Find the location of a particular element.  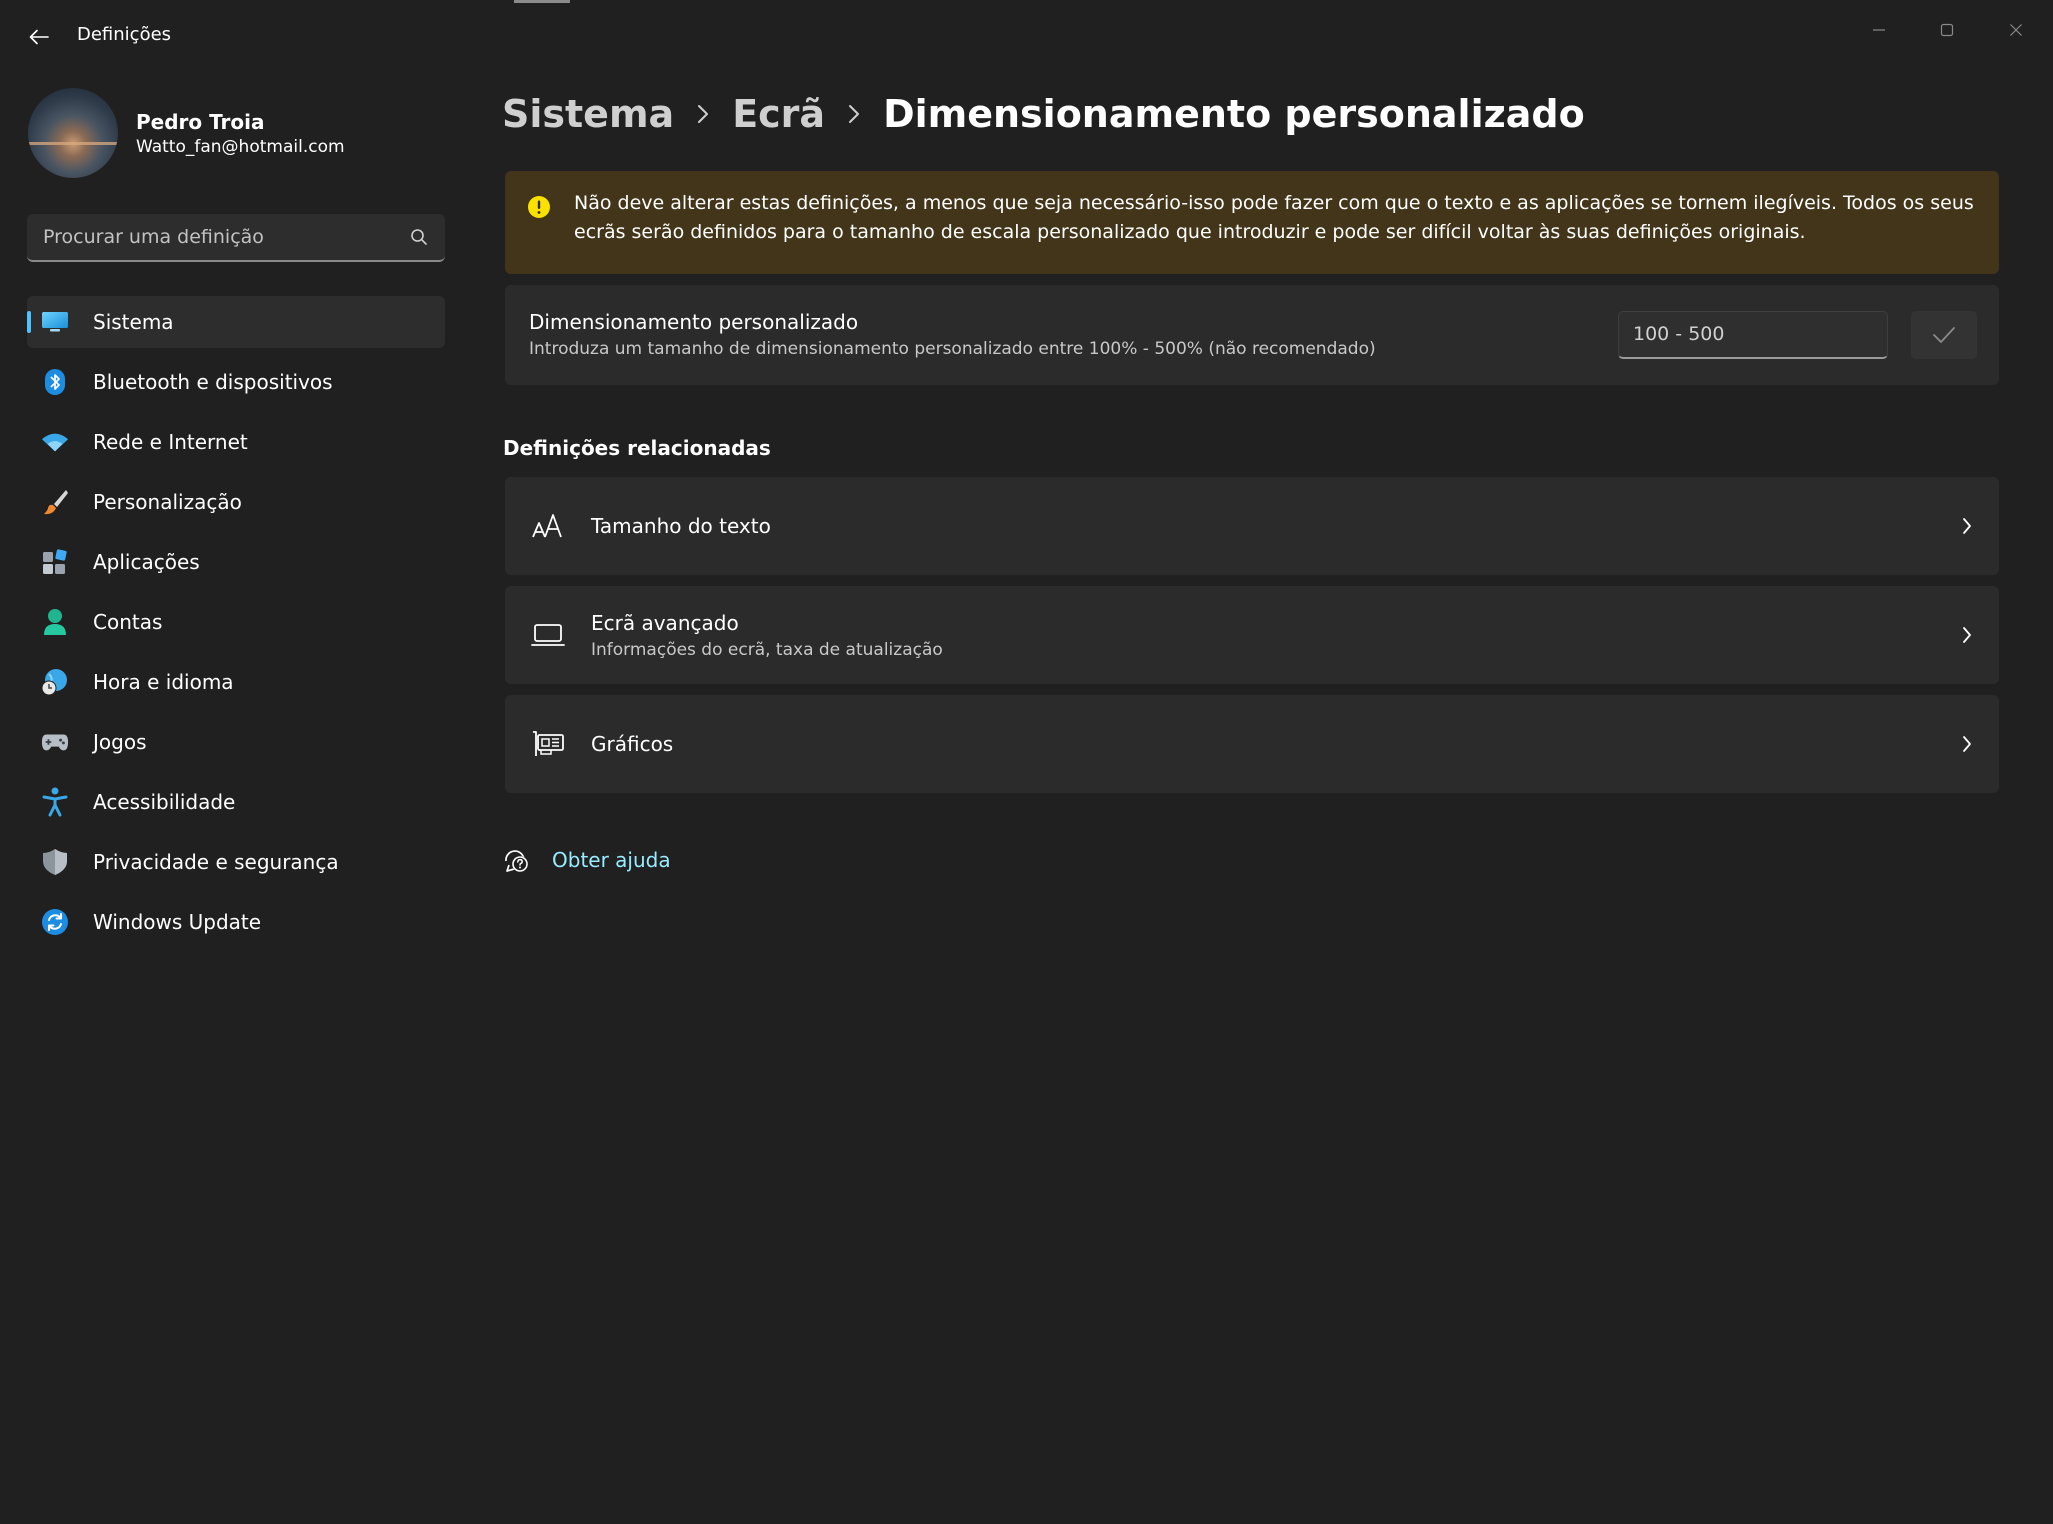

shield-icon is located at coordinates (55, 862).